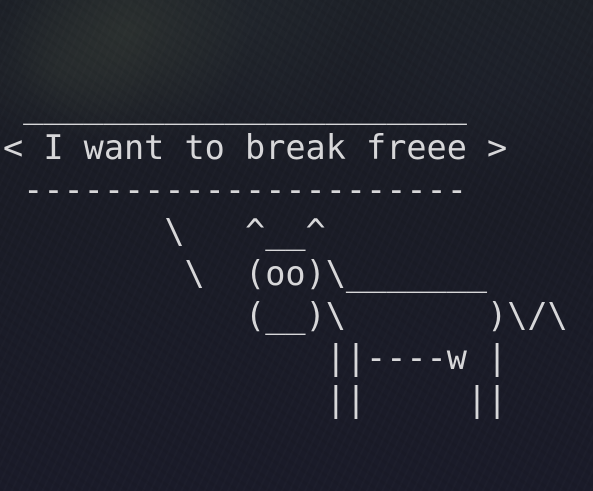 Image resolution: width=593 pixels, height=491 pixels. What do you see at coordinates (235, 189) in the screenshot?
I see `speech-bubble-bottom: ----------------------` at bounding box center [235, 189].